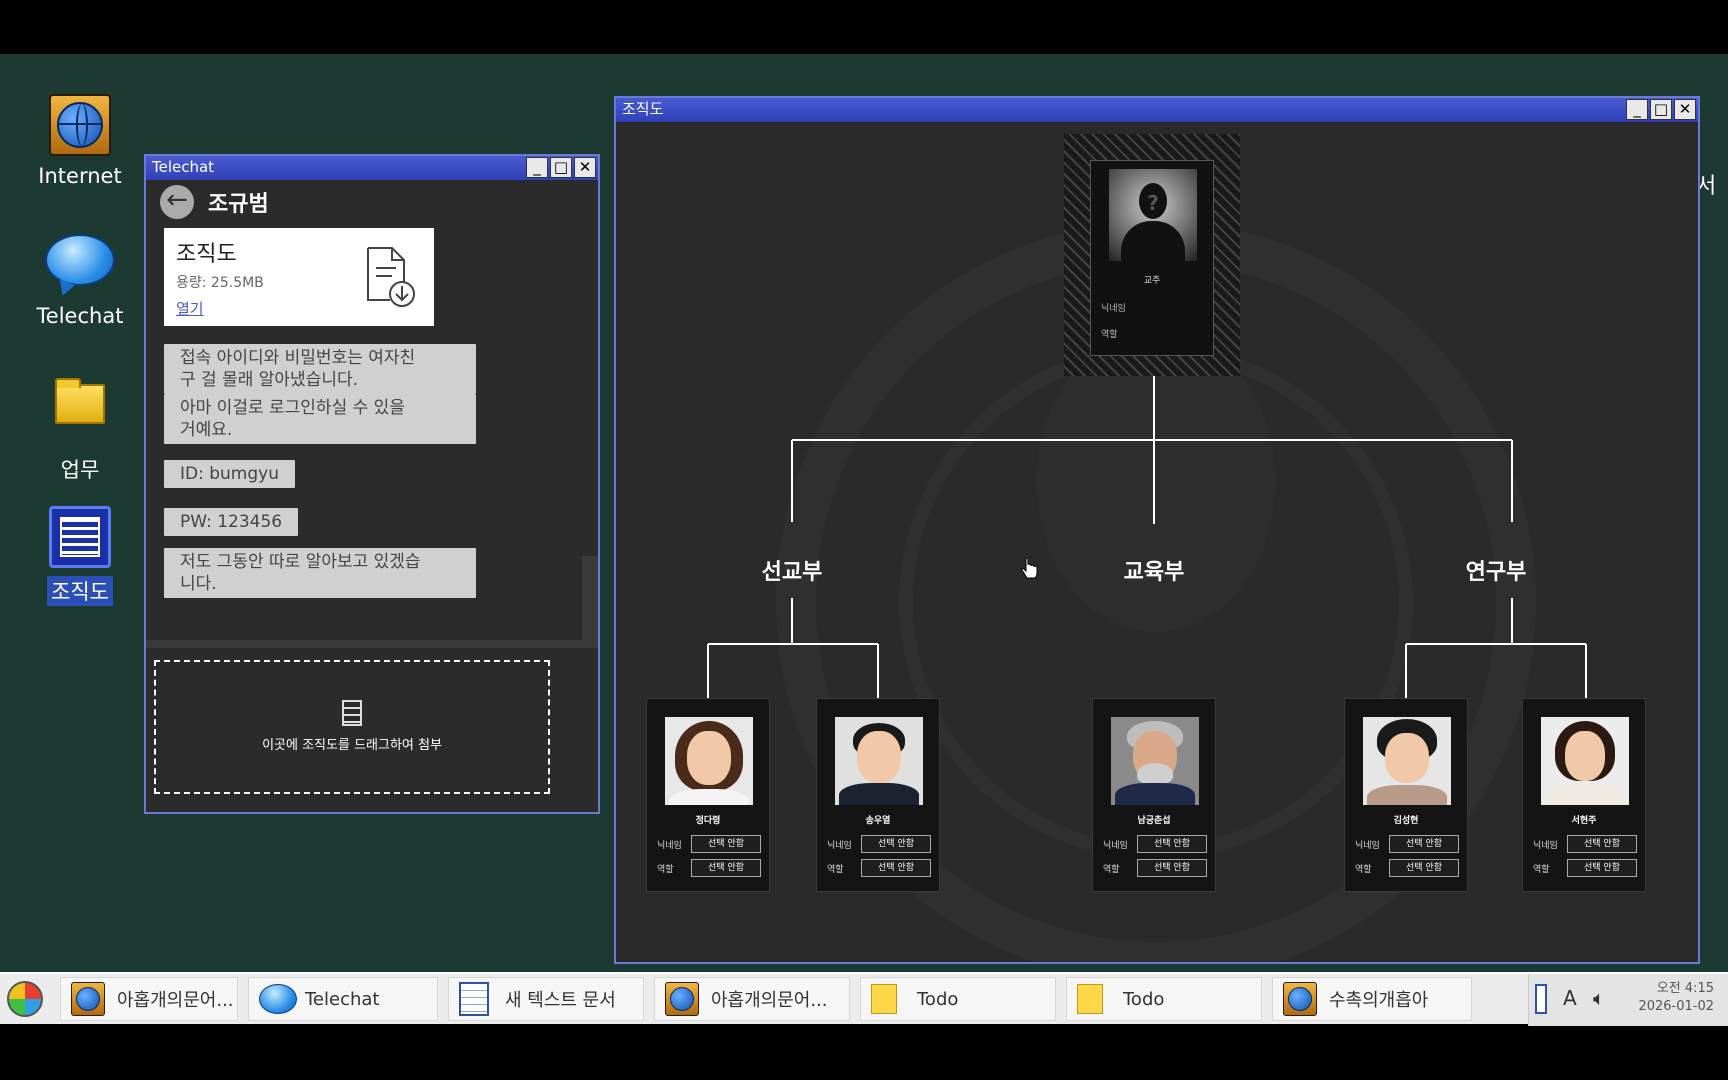 This screenshot has height=1080, width=1728. I want to click on member-card: 정다령 닉네임 선택 안함 역할 선택 안함, so click(708, 795).